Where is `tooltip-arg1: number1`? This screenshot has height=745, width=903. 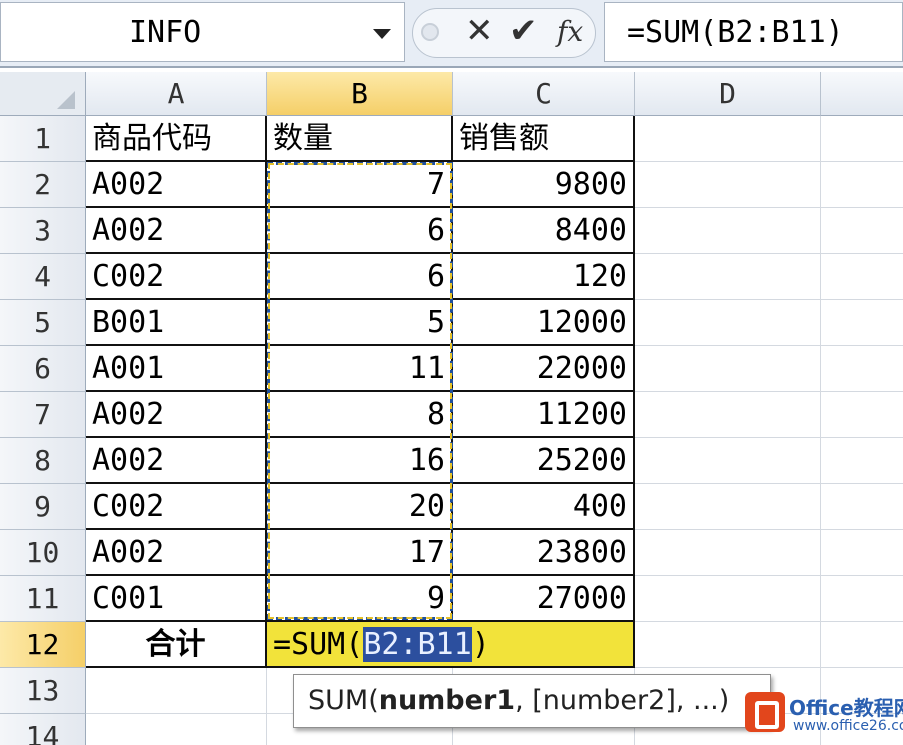 tooltip-arg1: number1 is located at coordinates (447, 700).